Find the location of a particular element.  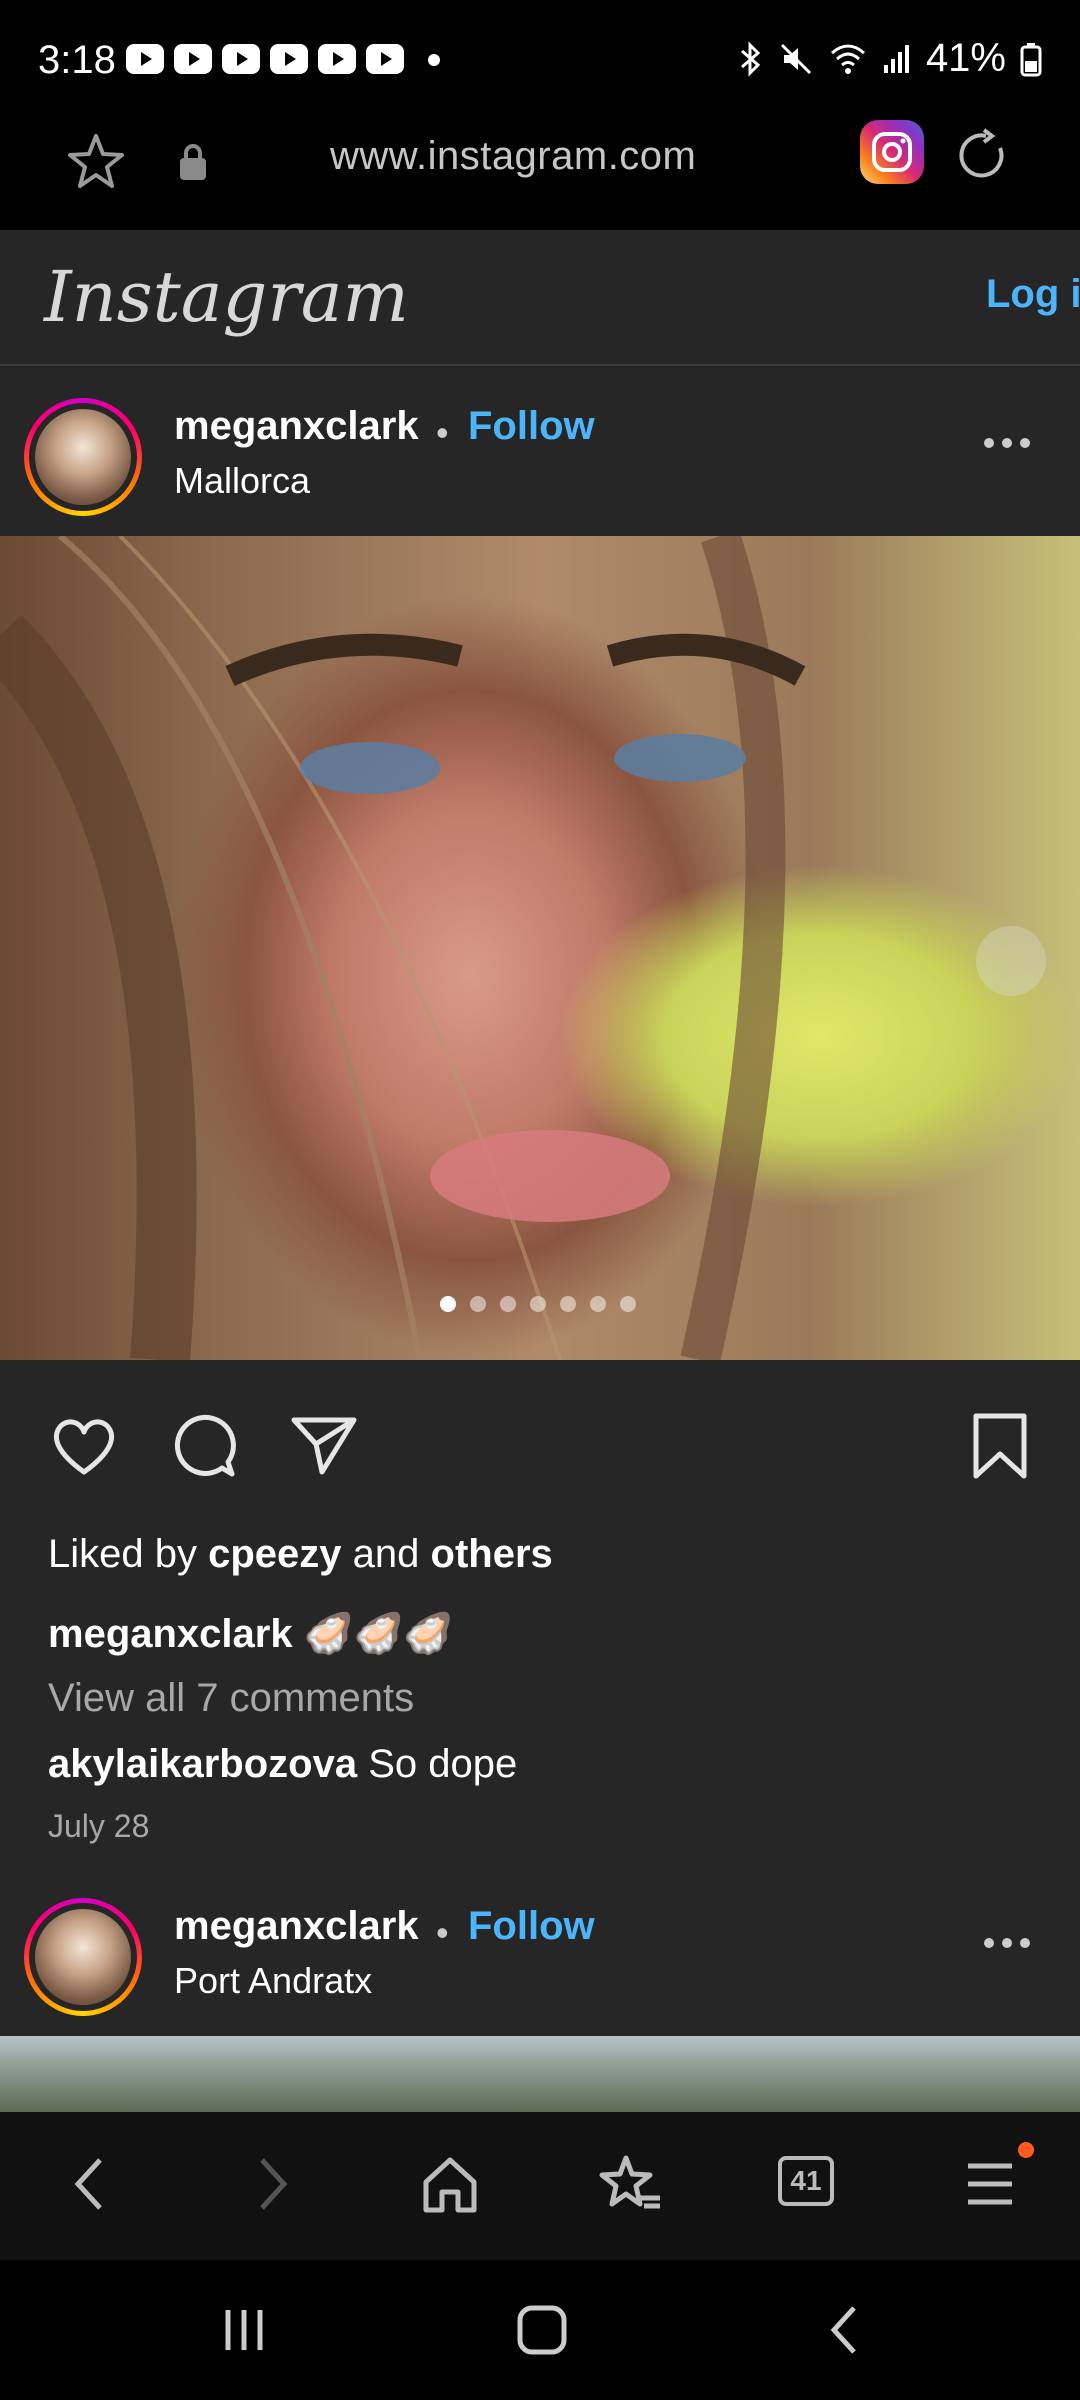

liked-by-others: others is located at coordinates (492, 1554).